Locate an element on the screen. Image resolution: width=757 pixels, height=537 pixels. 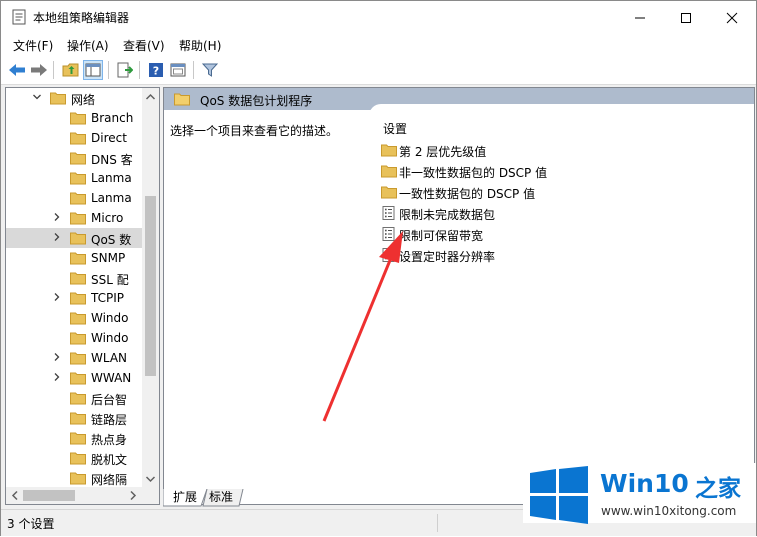
tree-item: WLAN is located at coordinates (75, 358).